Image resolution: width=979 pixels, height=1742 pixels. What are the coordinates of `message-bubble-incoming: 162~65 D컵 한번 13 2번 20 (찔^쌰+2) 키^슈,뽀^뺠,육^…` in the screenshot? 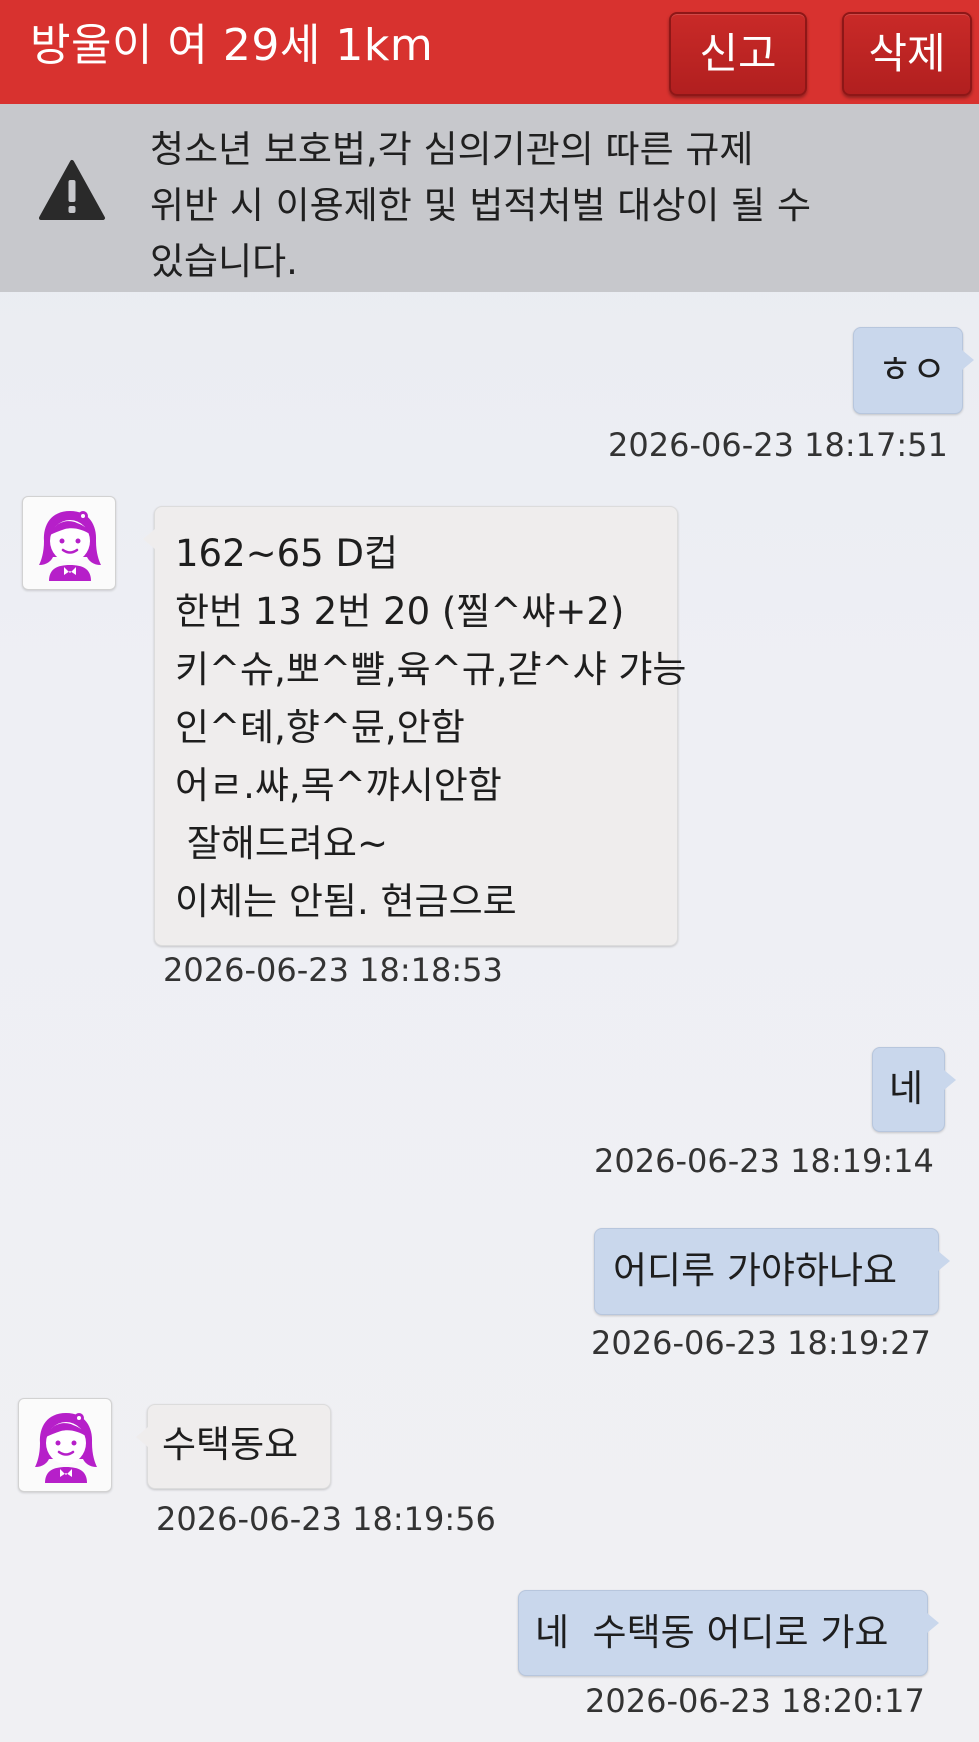 It's located at (415, 726).